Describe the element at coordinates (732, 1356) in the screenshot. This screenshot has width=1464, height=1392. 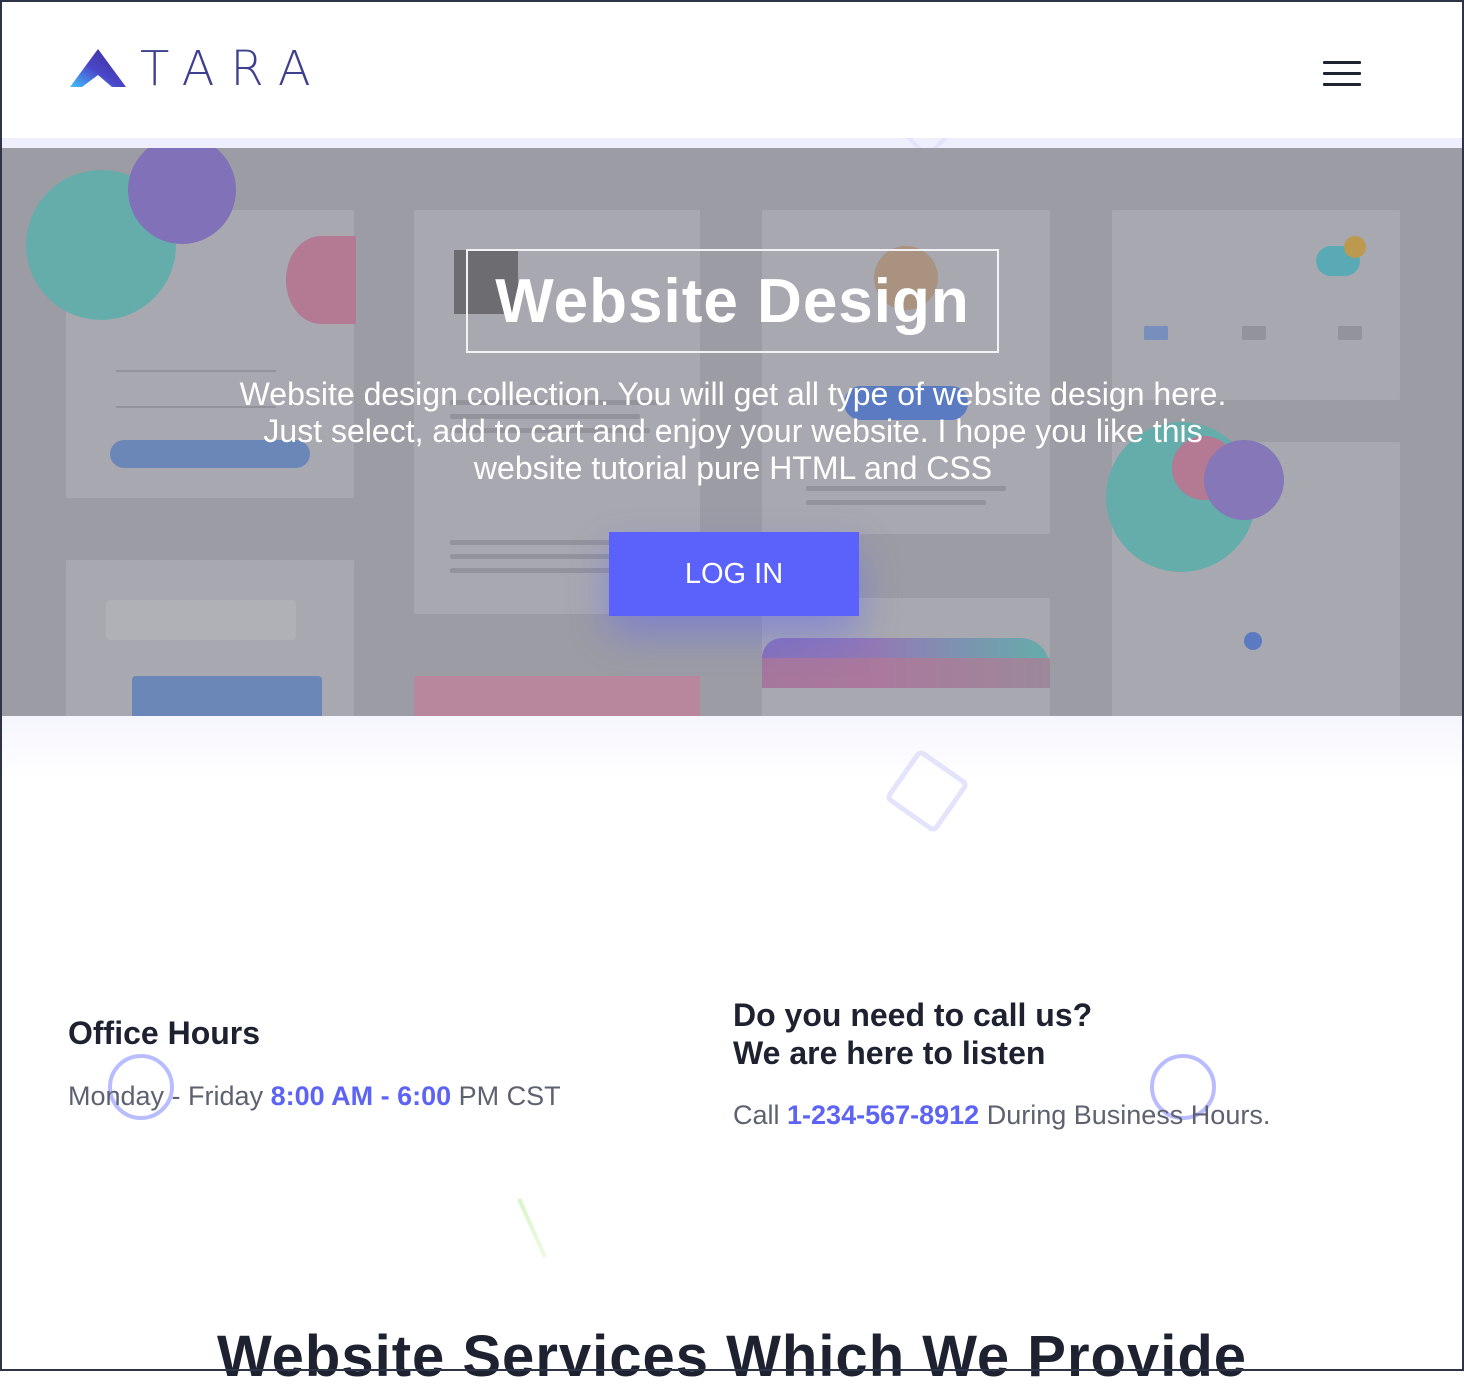
I see `services-title: Website Services Which We Provide` at that location.